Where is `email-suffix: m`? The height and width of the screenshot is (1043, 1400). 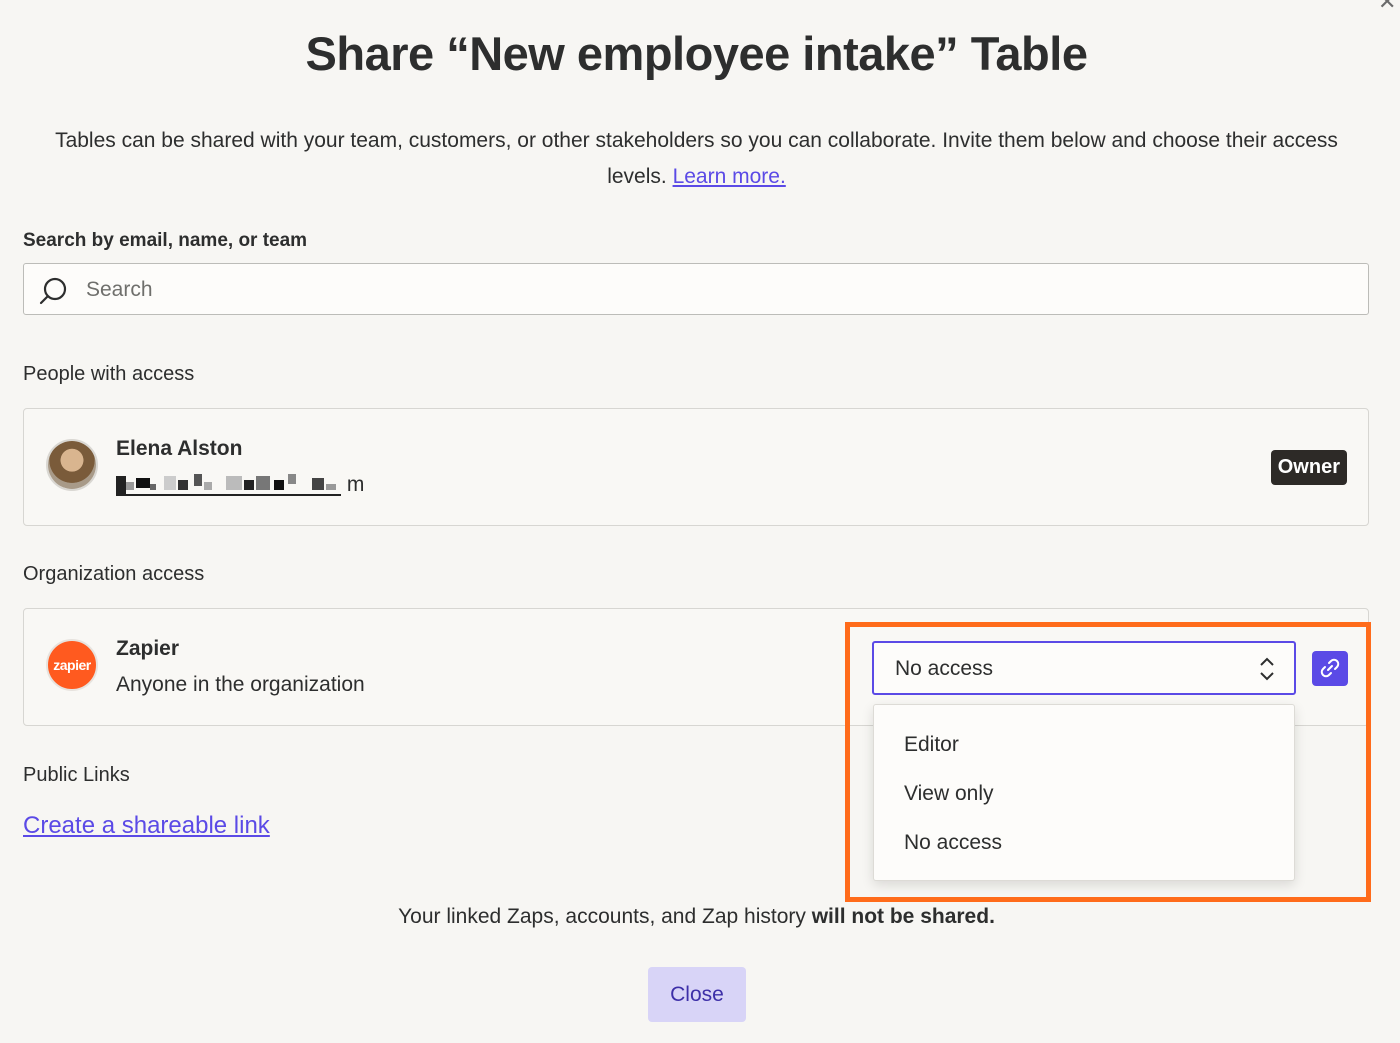
email-suffix: m is located at coordinates (355, 484).